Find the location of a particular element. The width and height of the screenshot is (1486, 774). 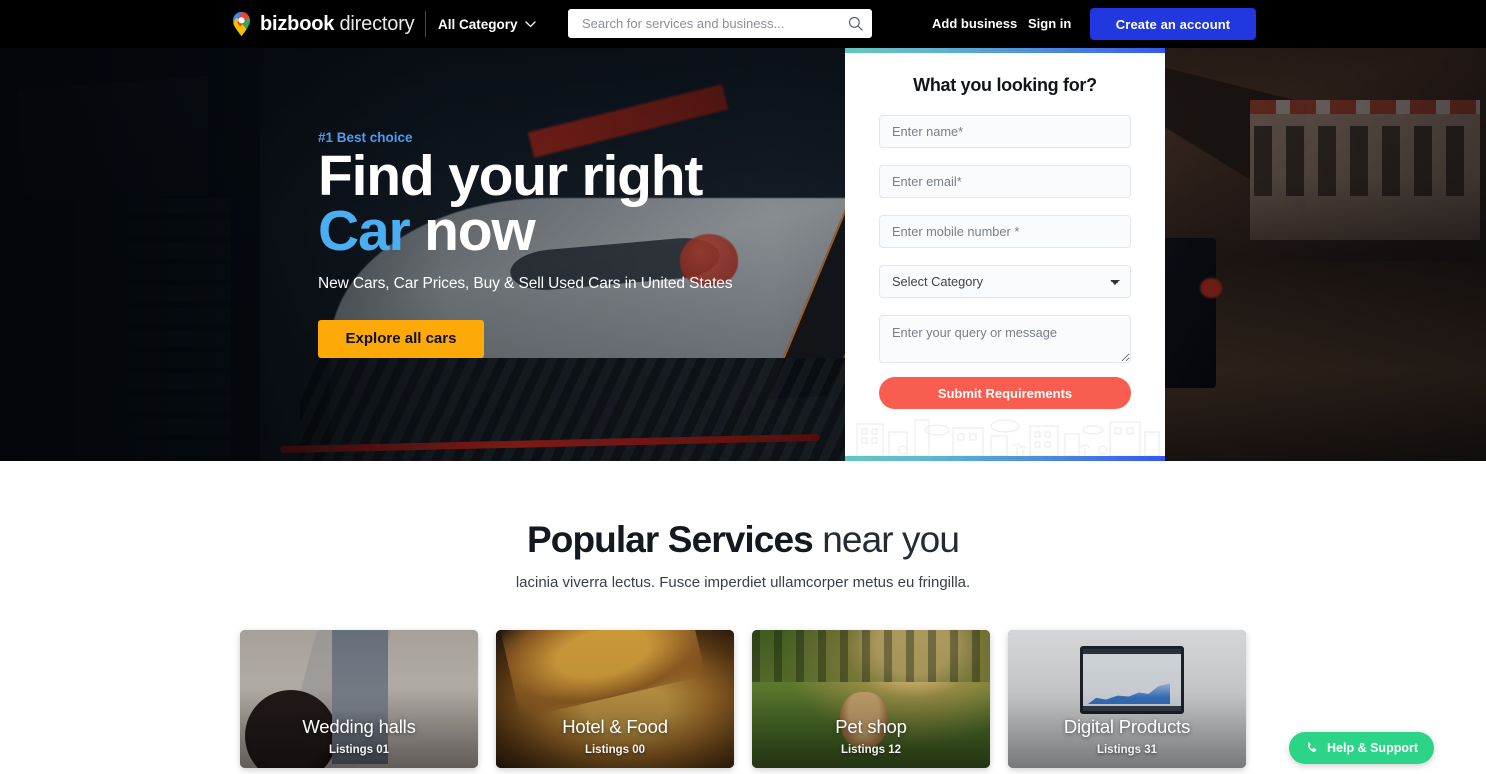

service-card-label: Digital Products is located at coordinates (1127, 726).